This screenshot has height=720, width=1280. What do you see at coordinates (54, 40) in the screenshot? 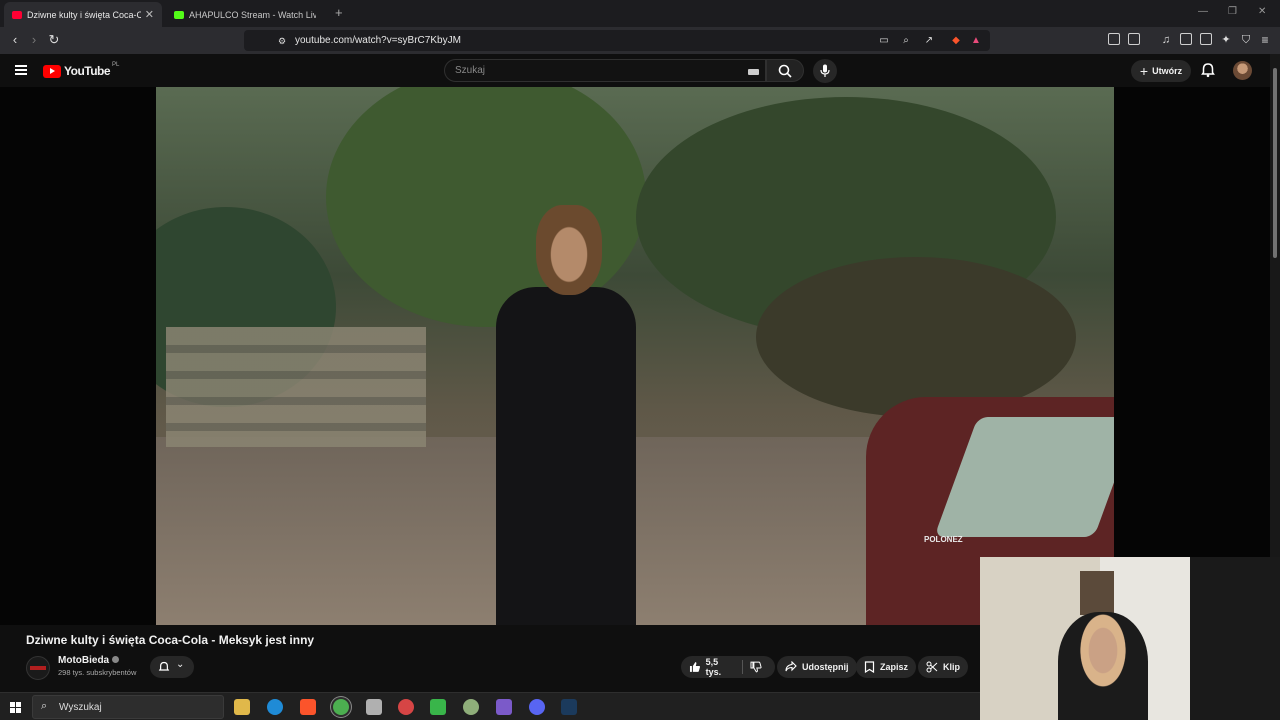
I see `reload-icon: ↻` at bounding box center [54, 40].